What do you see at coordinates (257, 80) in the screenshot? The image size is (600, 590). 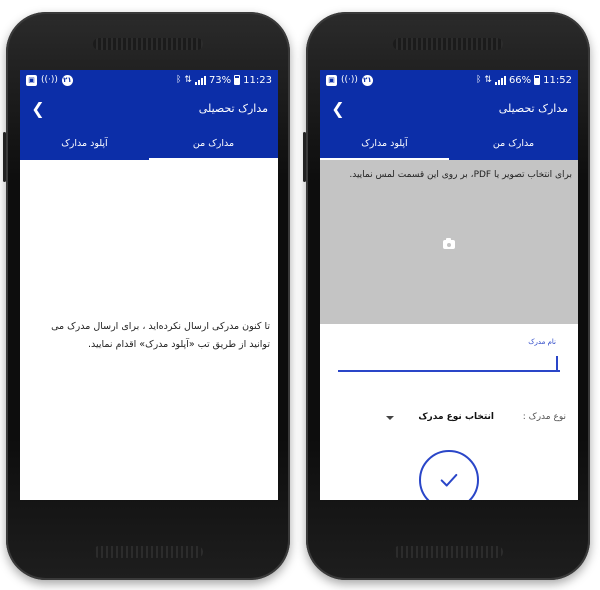 I see `clock: 11:23` at bounding box center [257, 80].